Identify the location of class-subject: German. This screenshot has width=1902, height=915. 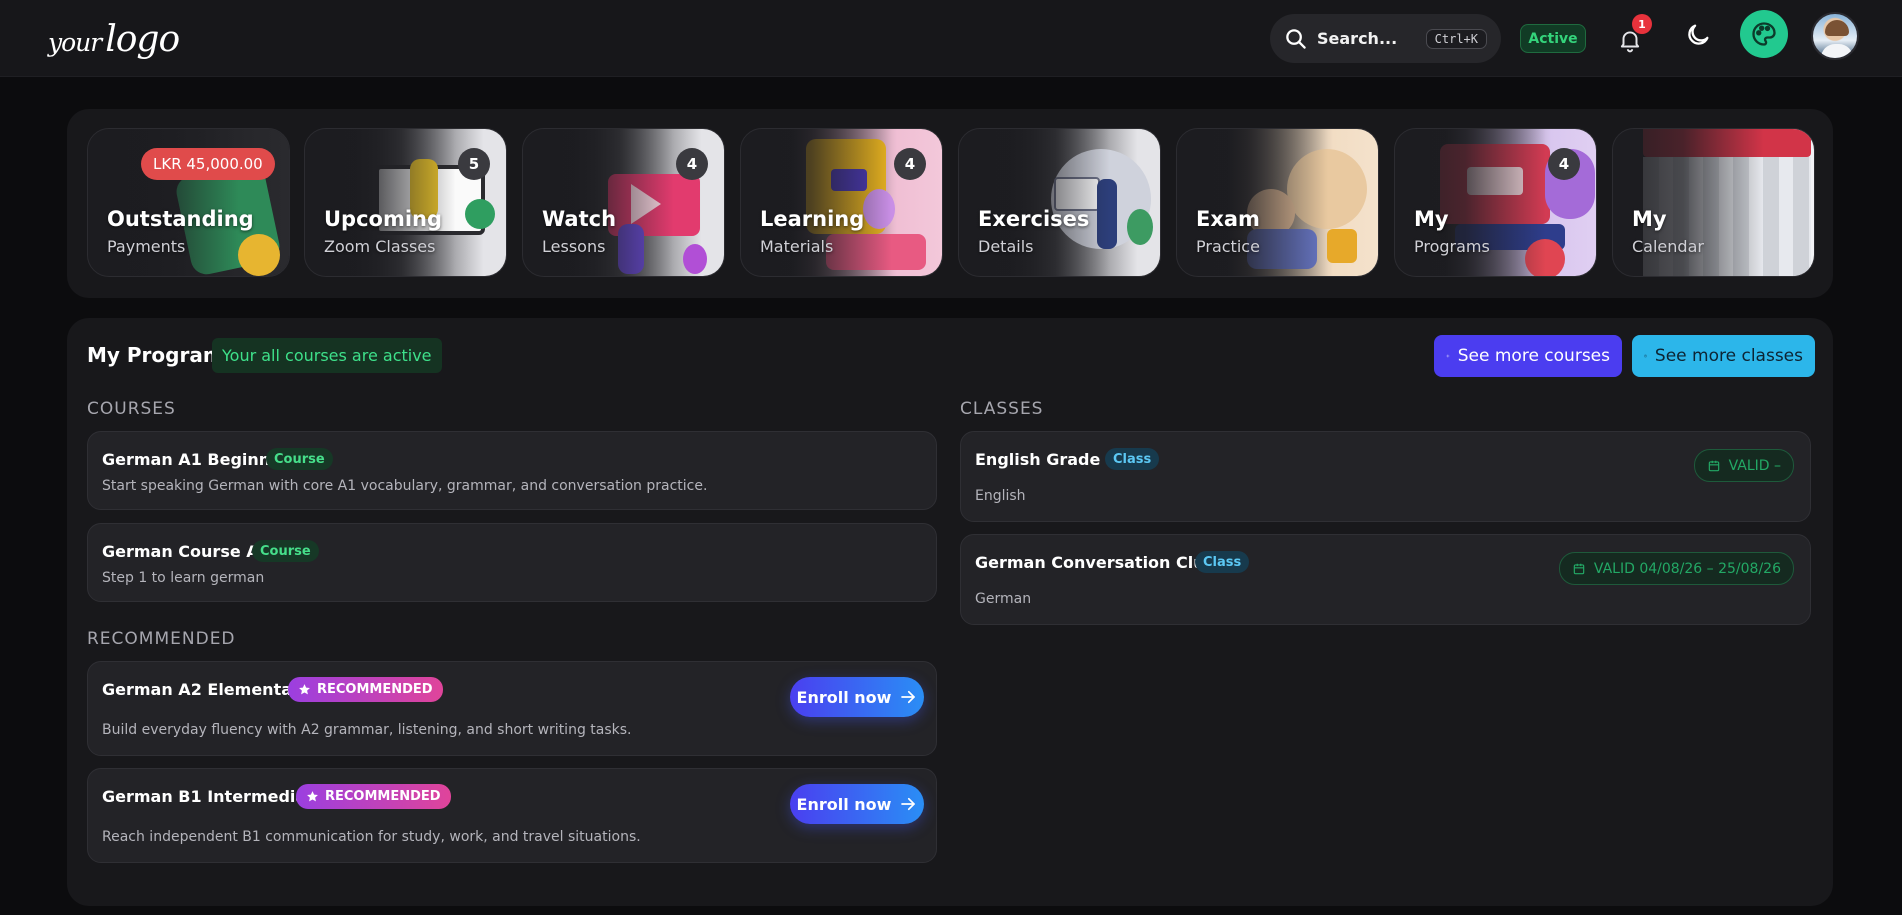
(1003, 599).